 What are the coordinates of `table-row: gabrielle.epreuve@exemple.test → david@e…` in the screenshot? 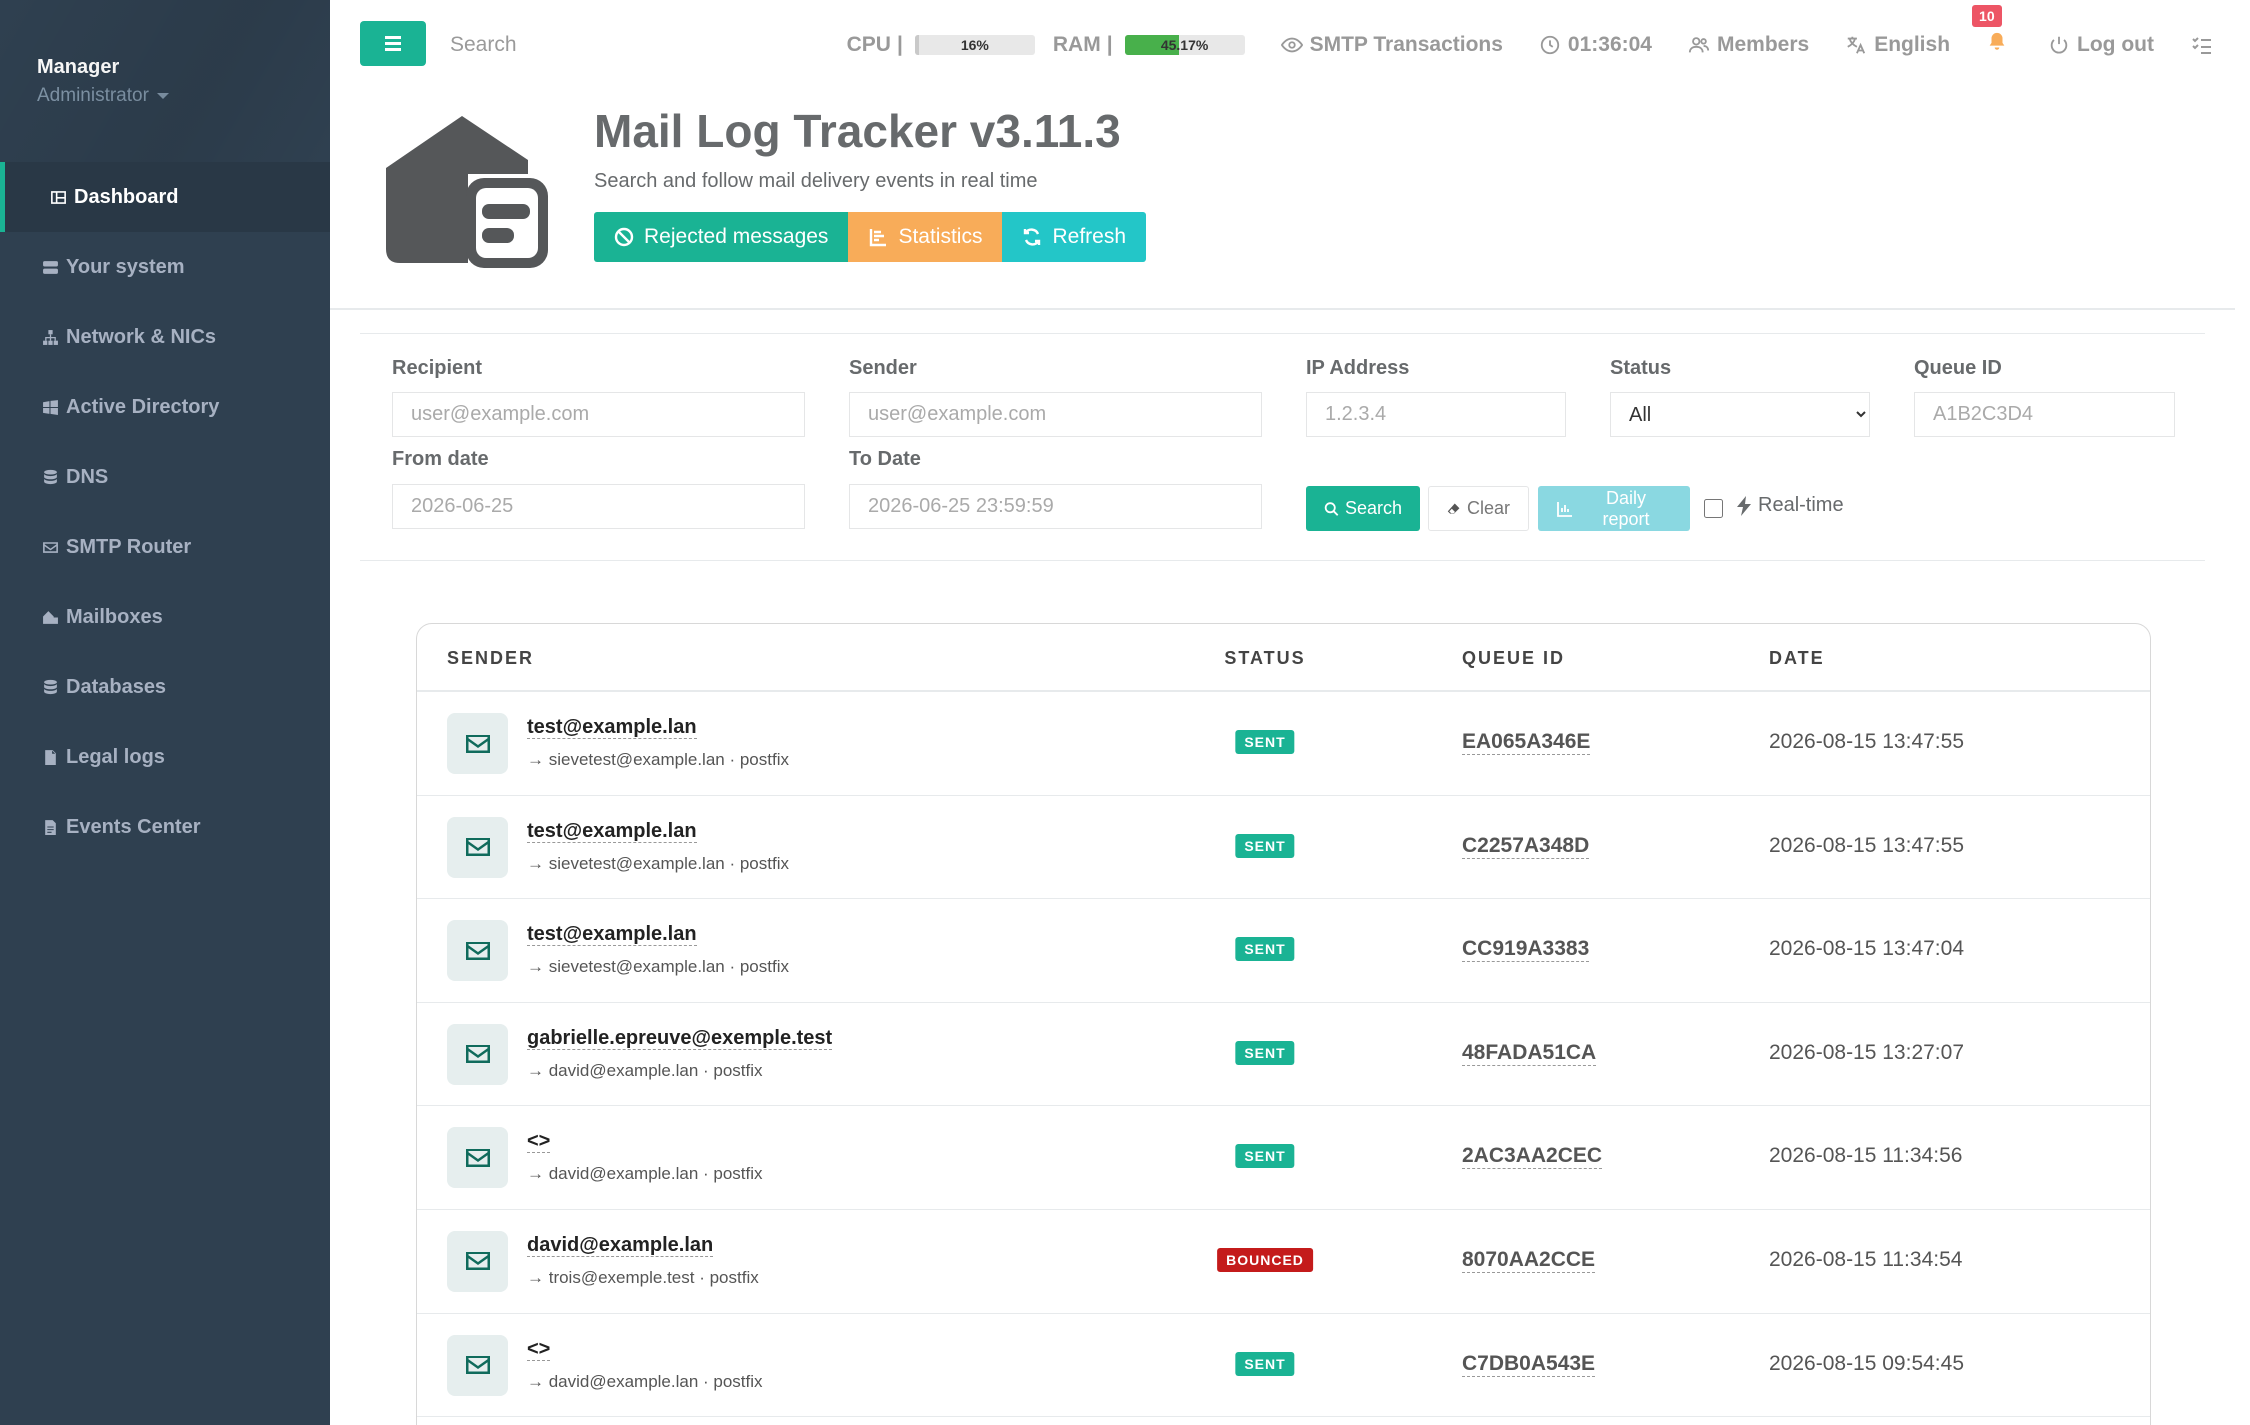 It's located at (1283, 1055).